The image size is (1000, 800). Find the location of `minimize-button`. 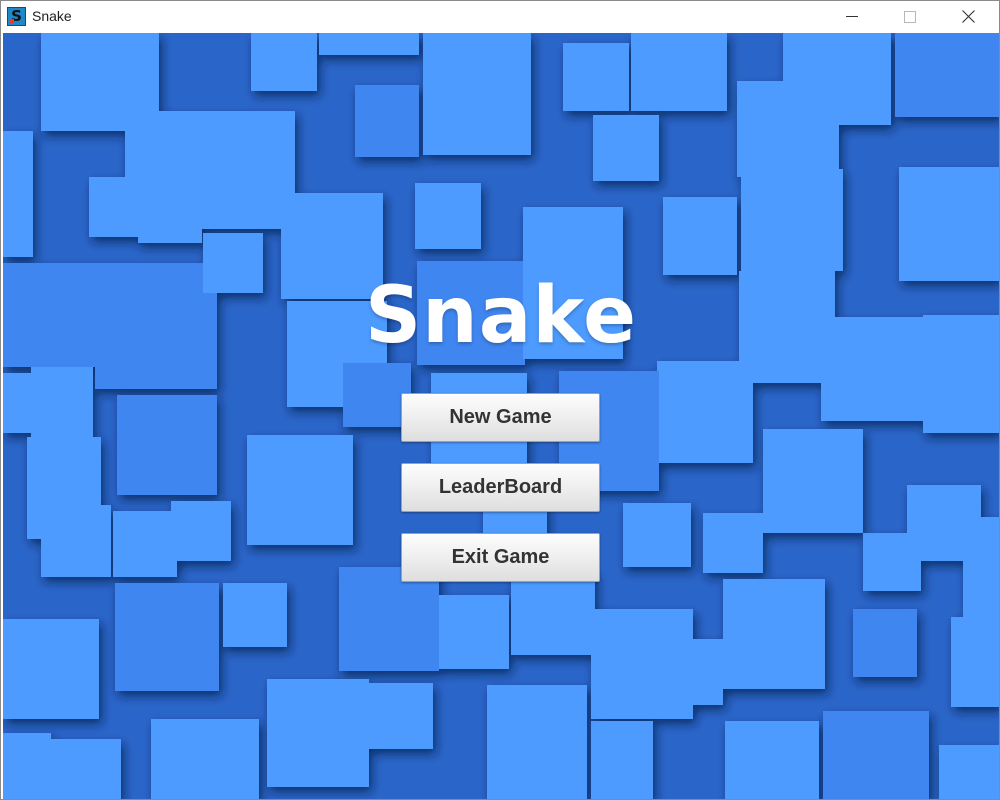

minimize-button is located at coordinates (852, 16).